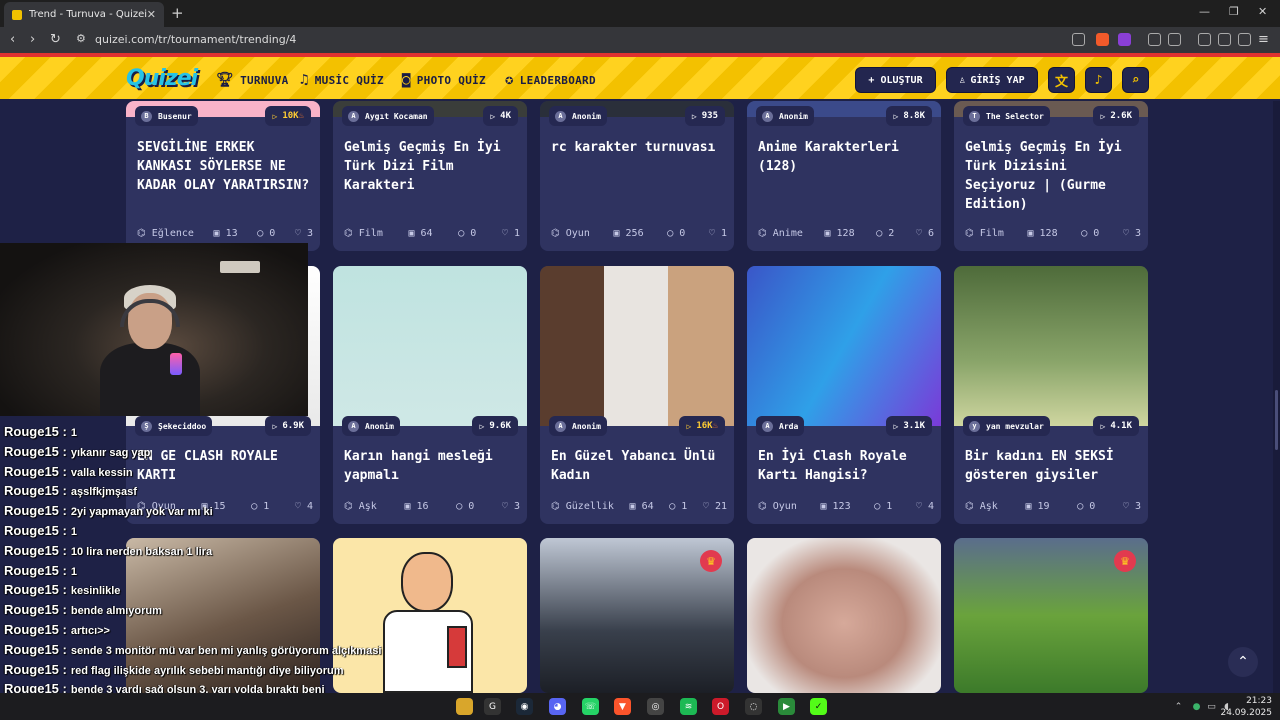 This screenshot has height=720, width=1280. Describe the element at coordinates (1204, 11) in the screenshot. I see `minimize-button: —` at that location.